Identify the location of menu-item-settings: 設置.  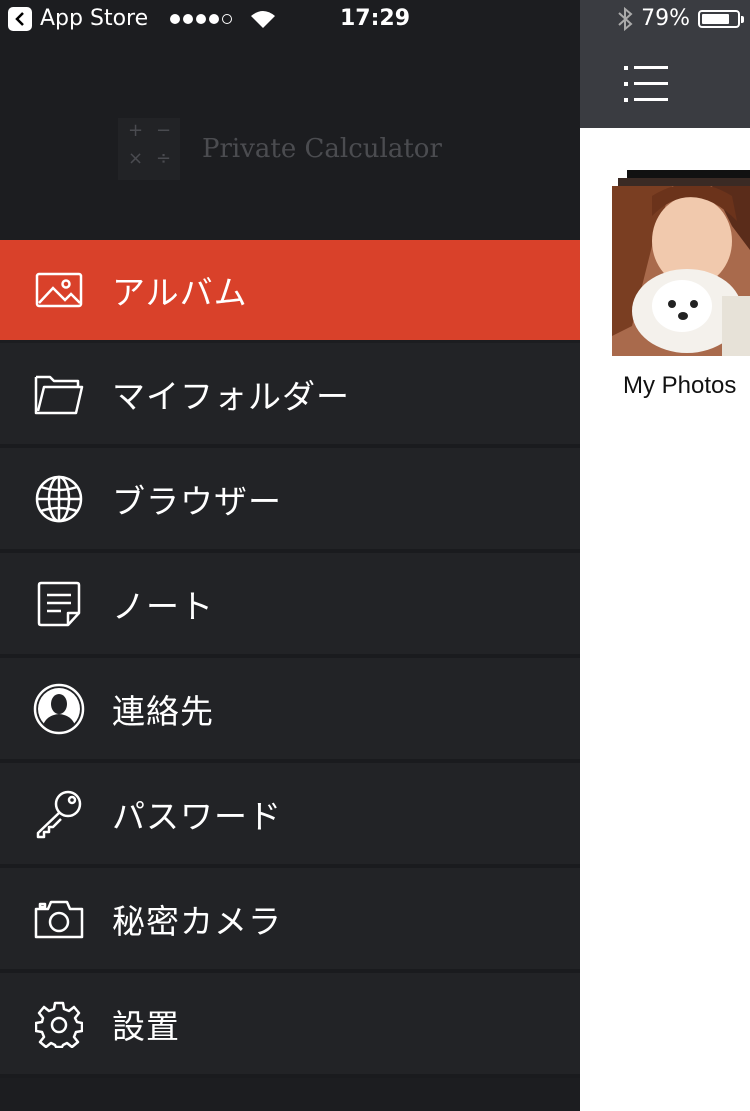
(290, 1025).